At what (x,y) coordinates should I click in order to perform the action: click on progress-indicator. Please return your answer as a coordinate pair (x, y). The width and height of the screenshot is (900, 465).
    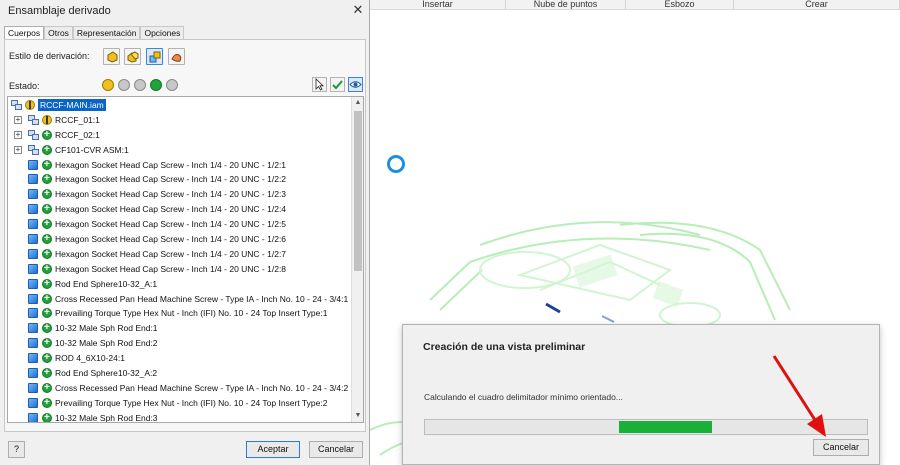
    Looking at the image, I should click on (665, 427).